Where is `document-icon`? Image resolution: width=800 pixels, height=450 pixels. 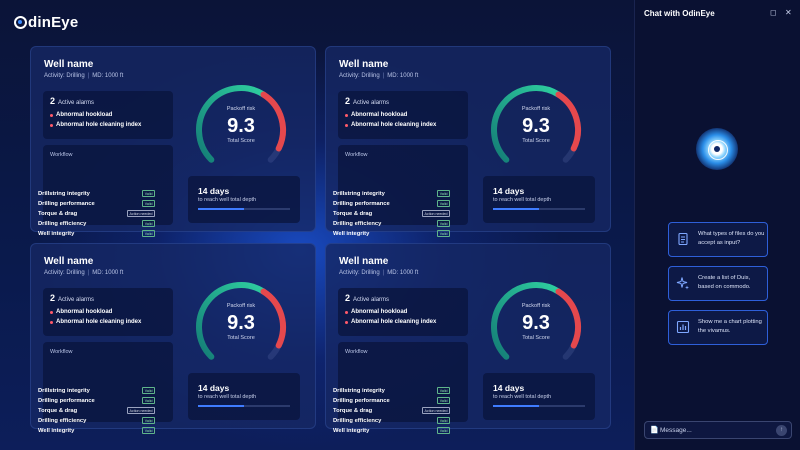 document-icon is located at coordinates (683, 239).